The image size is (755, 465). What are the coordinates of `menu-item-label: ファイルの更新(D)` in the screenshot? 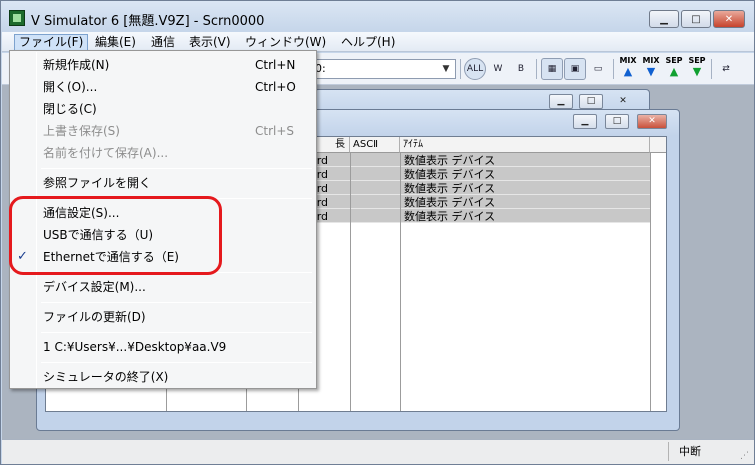 It's located at (94, 317).